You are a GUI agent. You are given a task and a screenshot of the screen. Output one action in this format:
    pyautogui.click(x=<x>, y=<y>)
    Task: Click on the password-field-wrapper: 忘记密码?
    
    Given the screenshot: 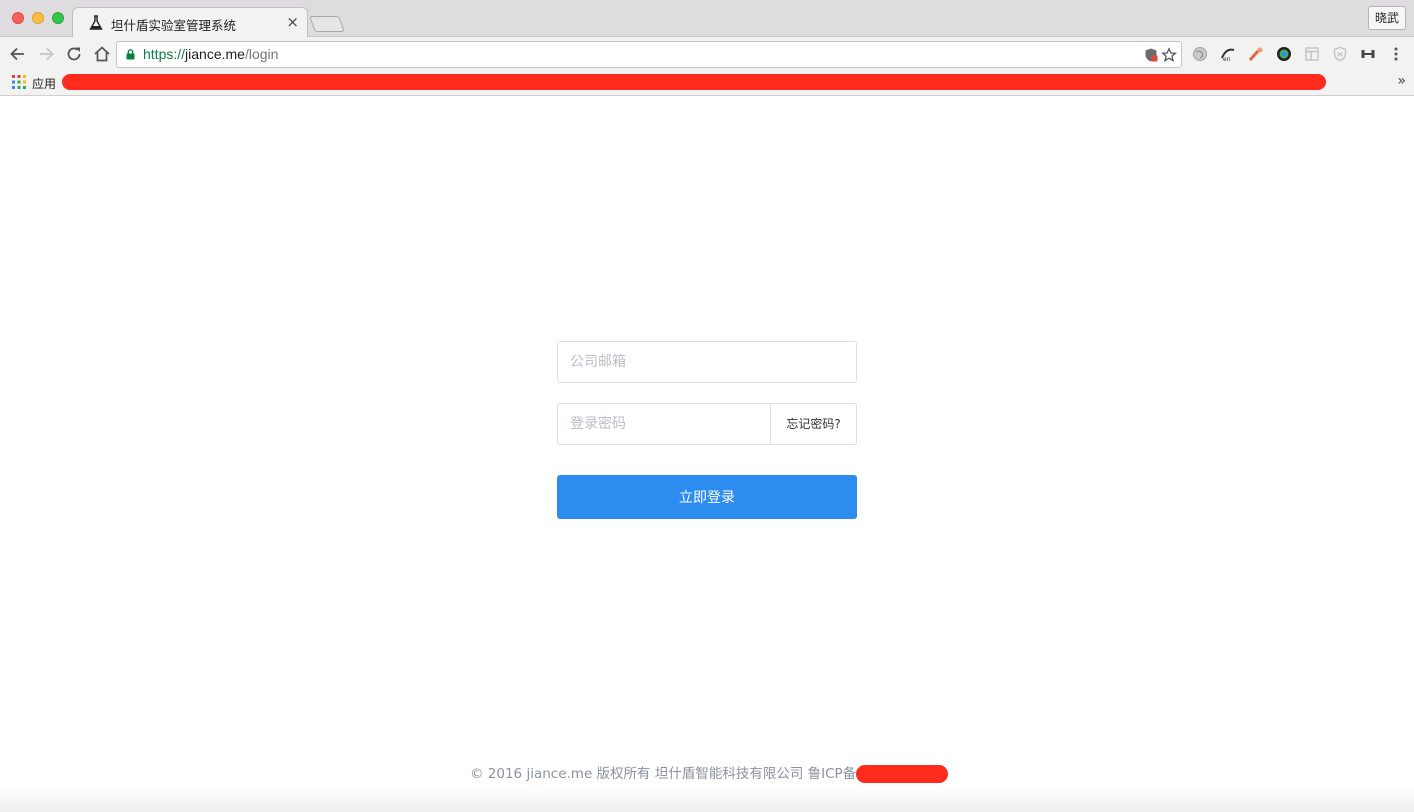 What is the action you would take?
    pyautogui.click(x=707, y=424)
    